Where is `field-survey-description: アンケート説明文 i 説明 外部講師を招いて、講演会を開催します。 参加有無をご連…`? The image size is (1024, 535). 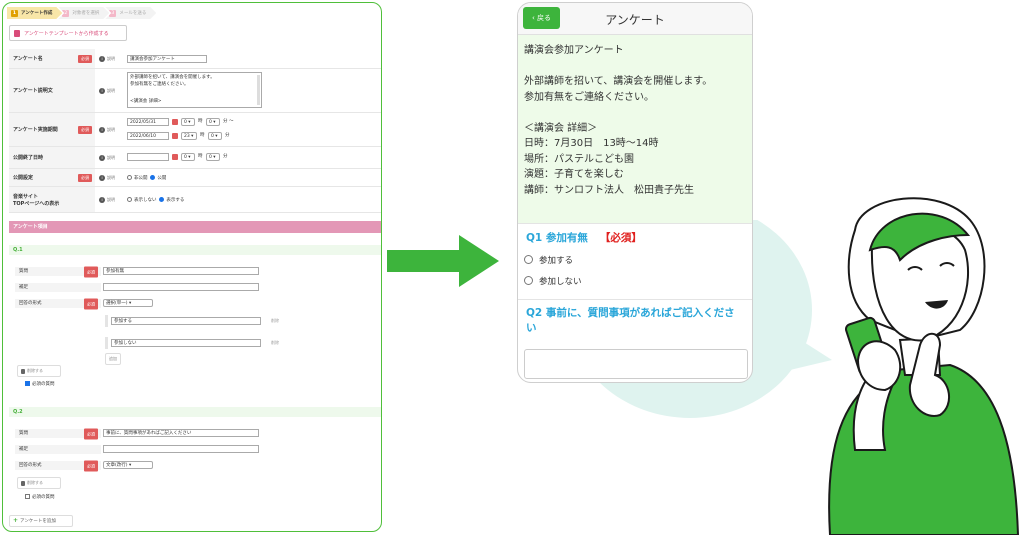
field-survey-description: アンケート説明文 i 説明 外部講師を招いて、講演会を開催します。 参加有無をご連… is located at coordinates (195, 91).